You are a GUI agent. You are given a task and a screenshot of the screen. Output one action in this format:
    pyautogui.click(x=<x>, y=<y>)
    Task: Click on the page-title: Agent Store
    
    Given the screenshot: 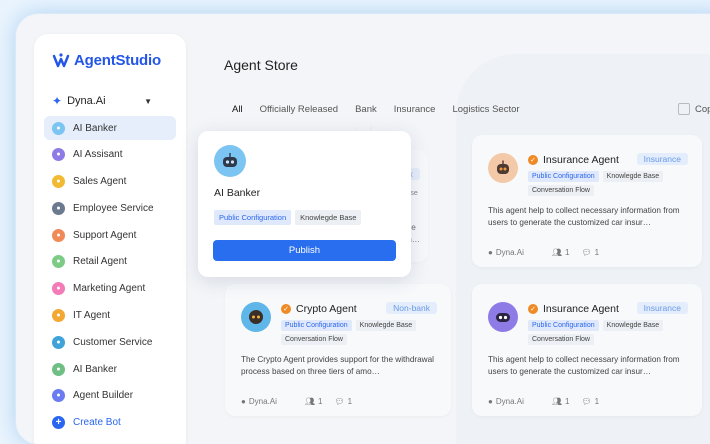 What is the action you would take?
    pyautogui.click(x=261, y=65)
    